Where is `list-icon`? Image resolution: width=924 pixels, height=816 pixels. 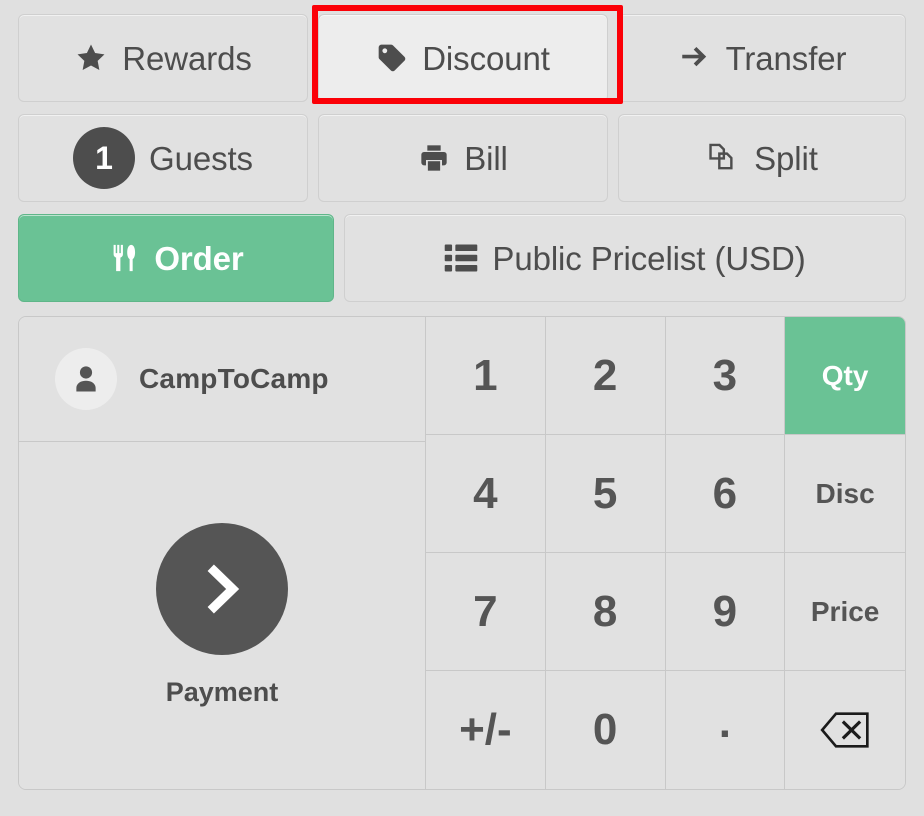
list-icon is located at coordinates (461, 258).